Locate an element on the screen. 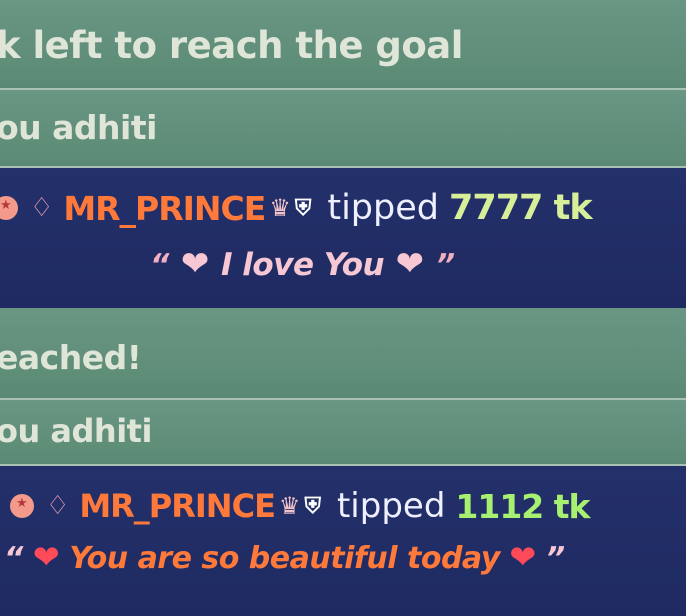 This screenshot has height=616, width=686. tip-amount: 1112 tk is located at coordinates (522, 506).